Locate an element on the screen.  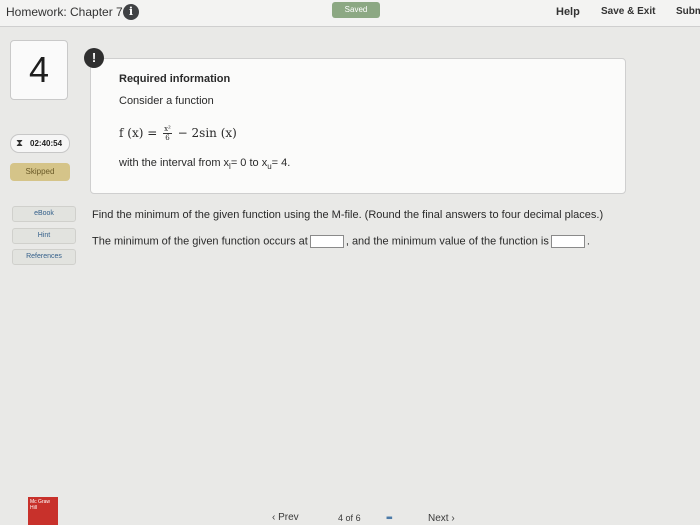
interval-prefix: with the interval from x is located at coordinates (174, 163).